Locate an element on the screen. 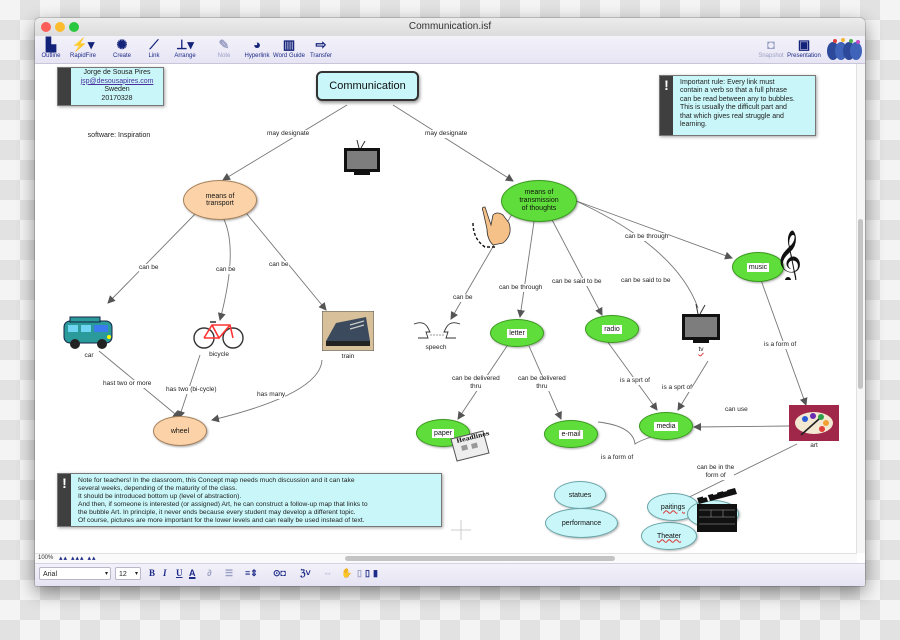 The image size is (900, 640). vertical-scroll-thumb is located at coordinates (860, 304).